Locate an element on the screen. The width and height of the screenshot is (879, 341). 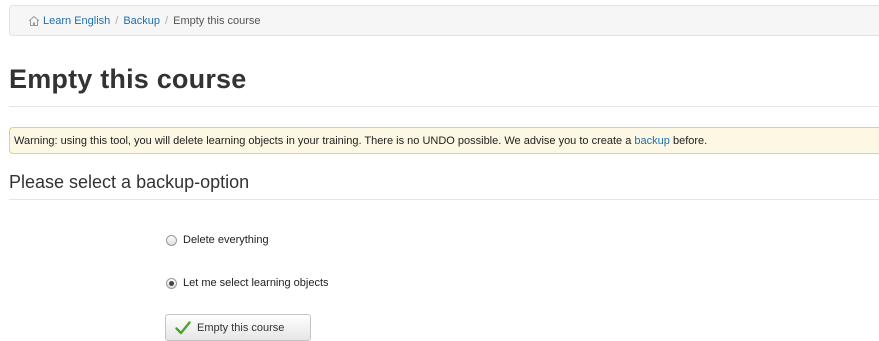
home-icon is located at coordinates (34, 21).